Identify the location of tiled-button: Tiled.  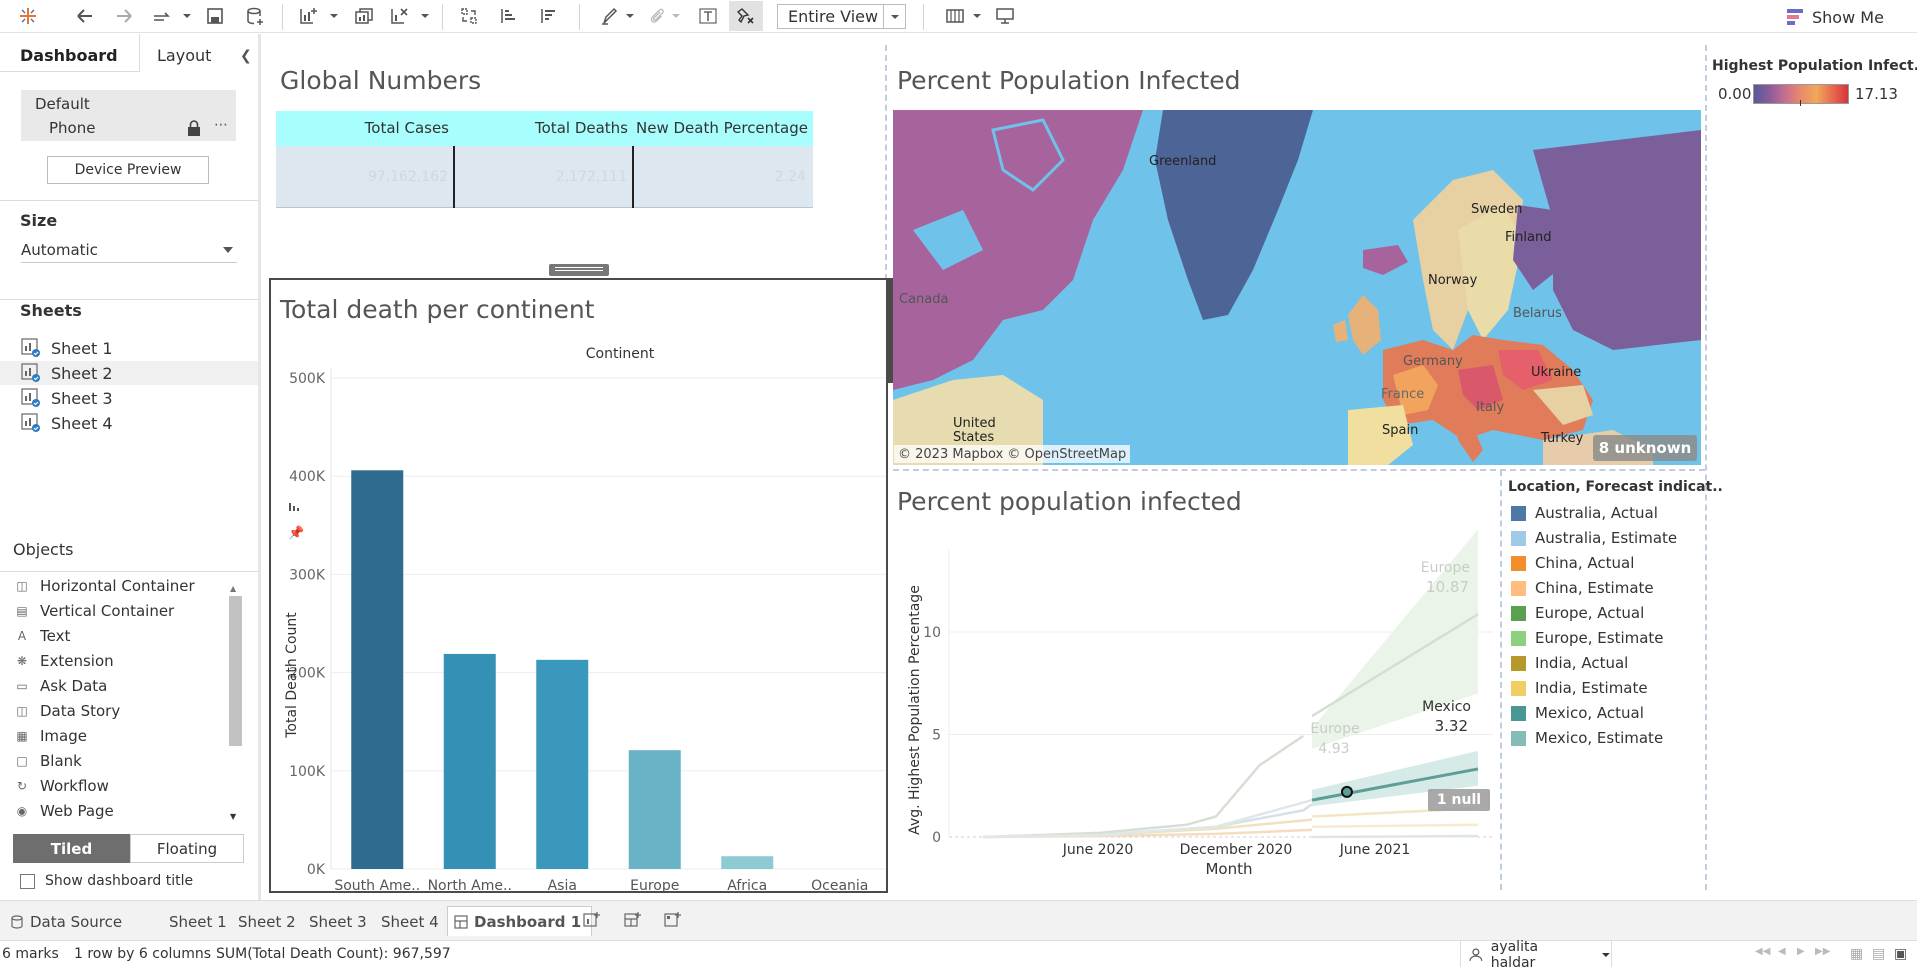
(71, 848).